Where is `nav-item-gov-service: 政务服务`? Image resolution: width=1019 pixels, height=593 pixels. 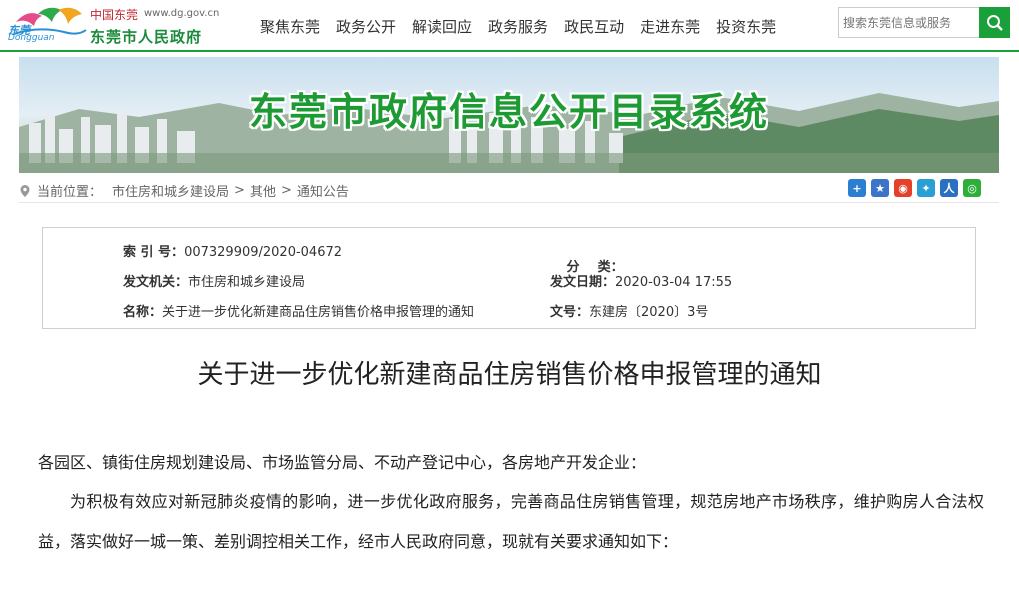 nav-item-gov-service: 政务服务 is located at coordinates (518, 26).